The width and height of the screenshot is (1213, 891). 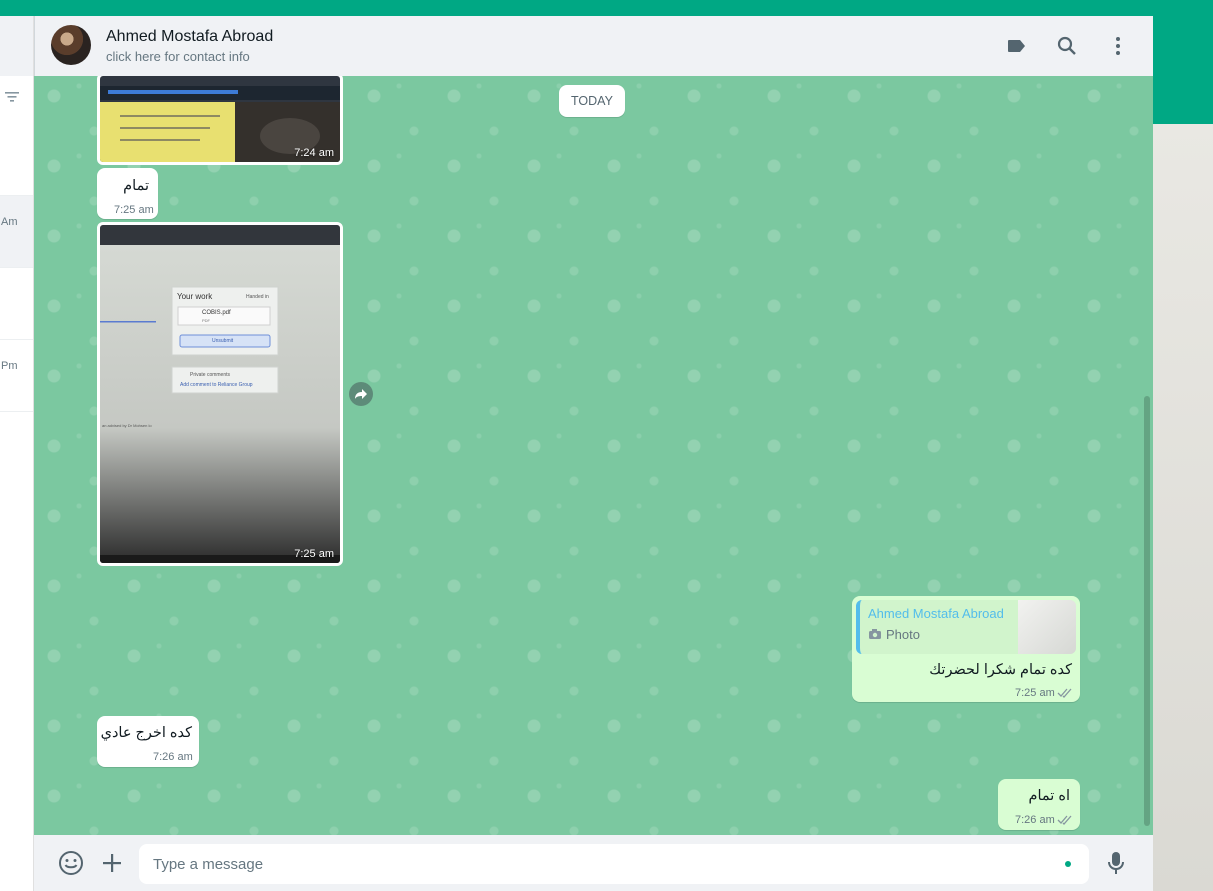 I want to click on image-photo-laptop, so click(x=220, y=394).